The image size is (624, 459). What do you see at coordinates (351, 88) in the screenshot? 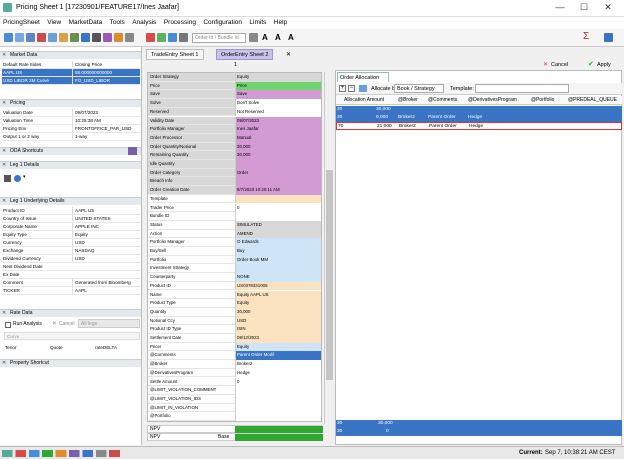
I see `remove-icon: −` at bounding box center [351, 88].